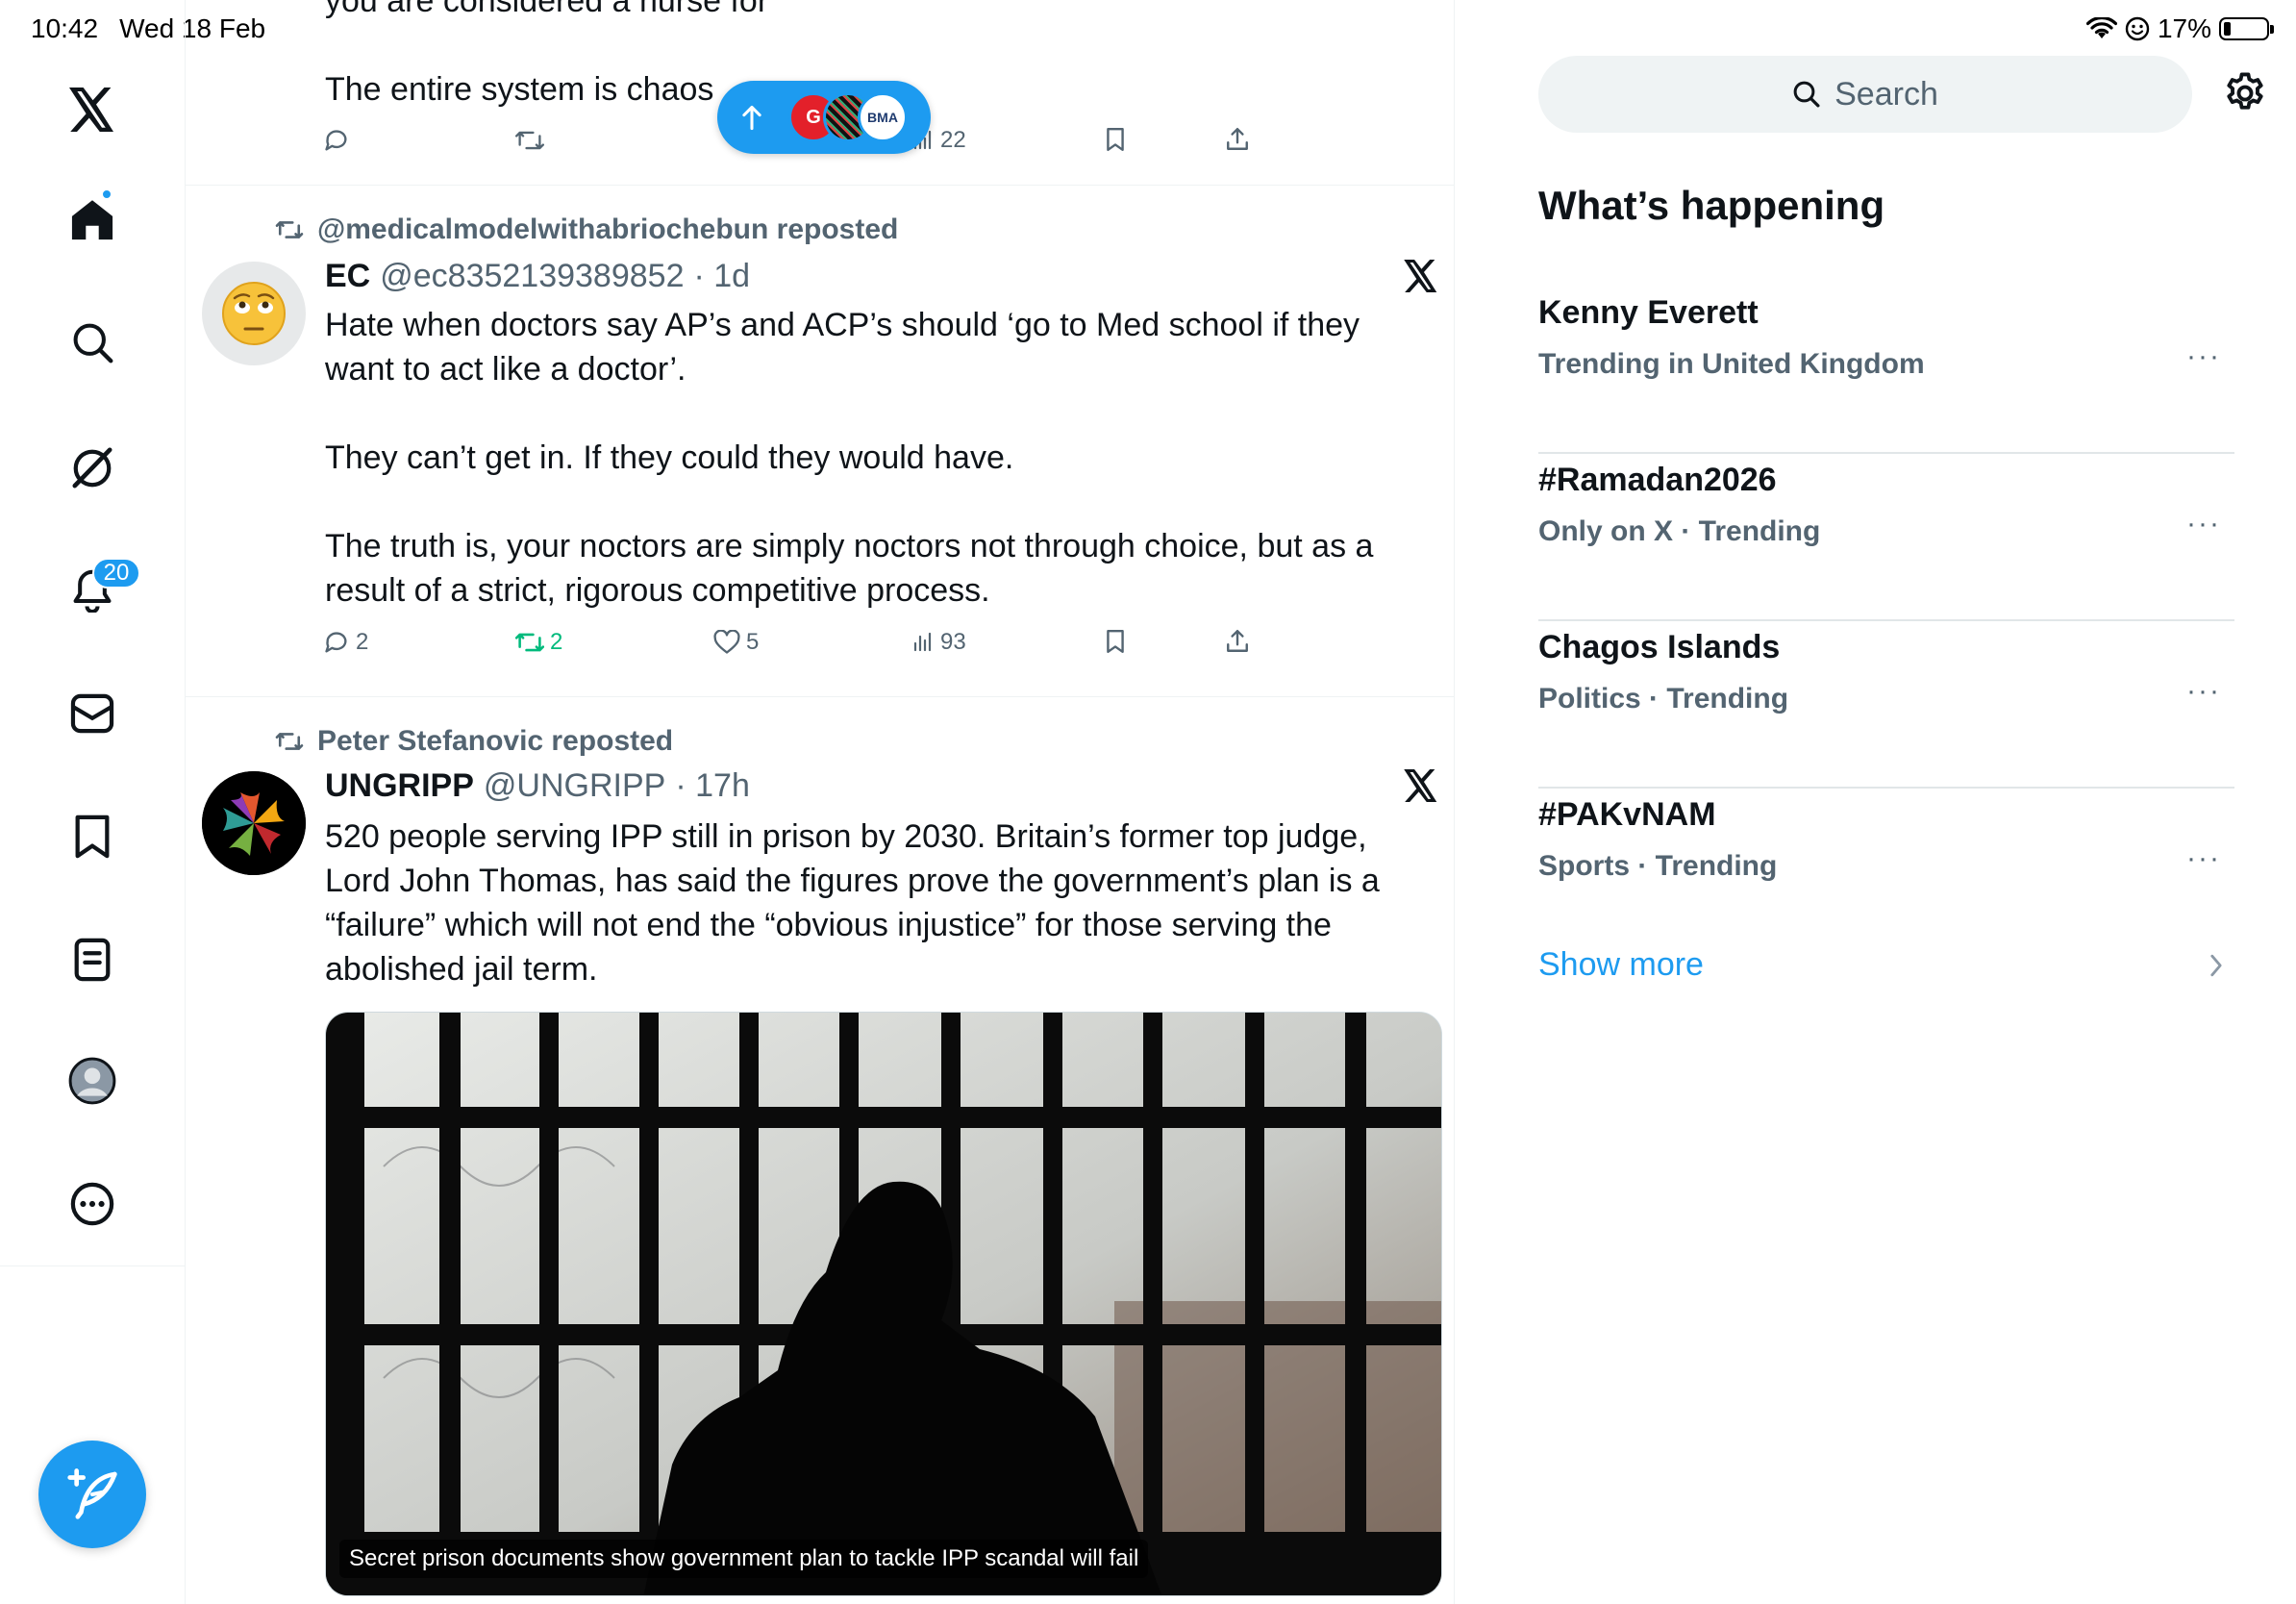  I want to click on reply-button, so click(336, 140).